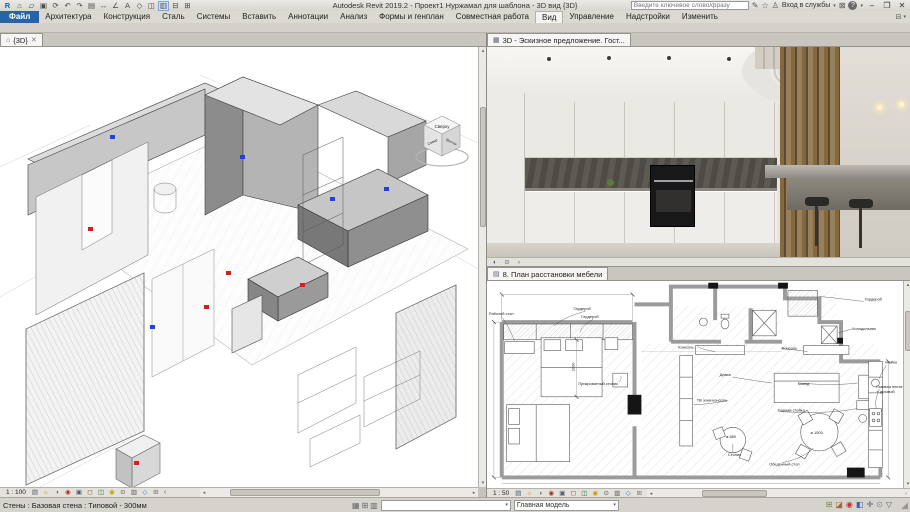  Describe the element at coordinates (356, 505) in the screenshot. I see `worksets-icon: ▦` at that location.